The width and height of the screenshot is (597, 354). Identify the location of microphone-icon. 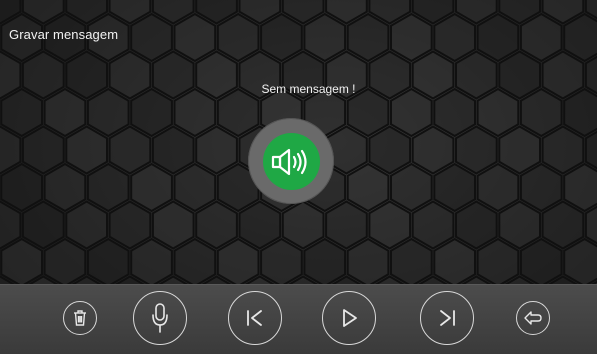
(160, 318).